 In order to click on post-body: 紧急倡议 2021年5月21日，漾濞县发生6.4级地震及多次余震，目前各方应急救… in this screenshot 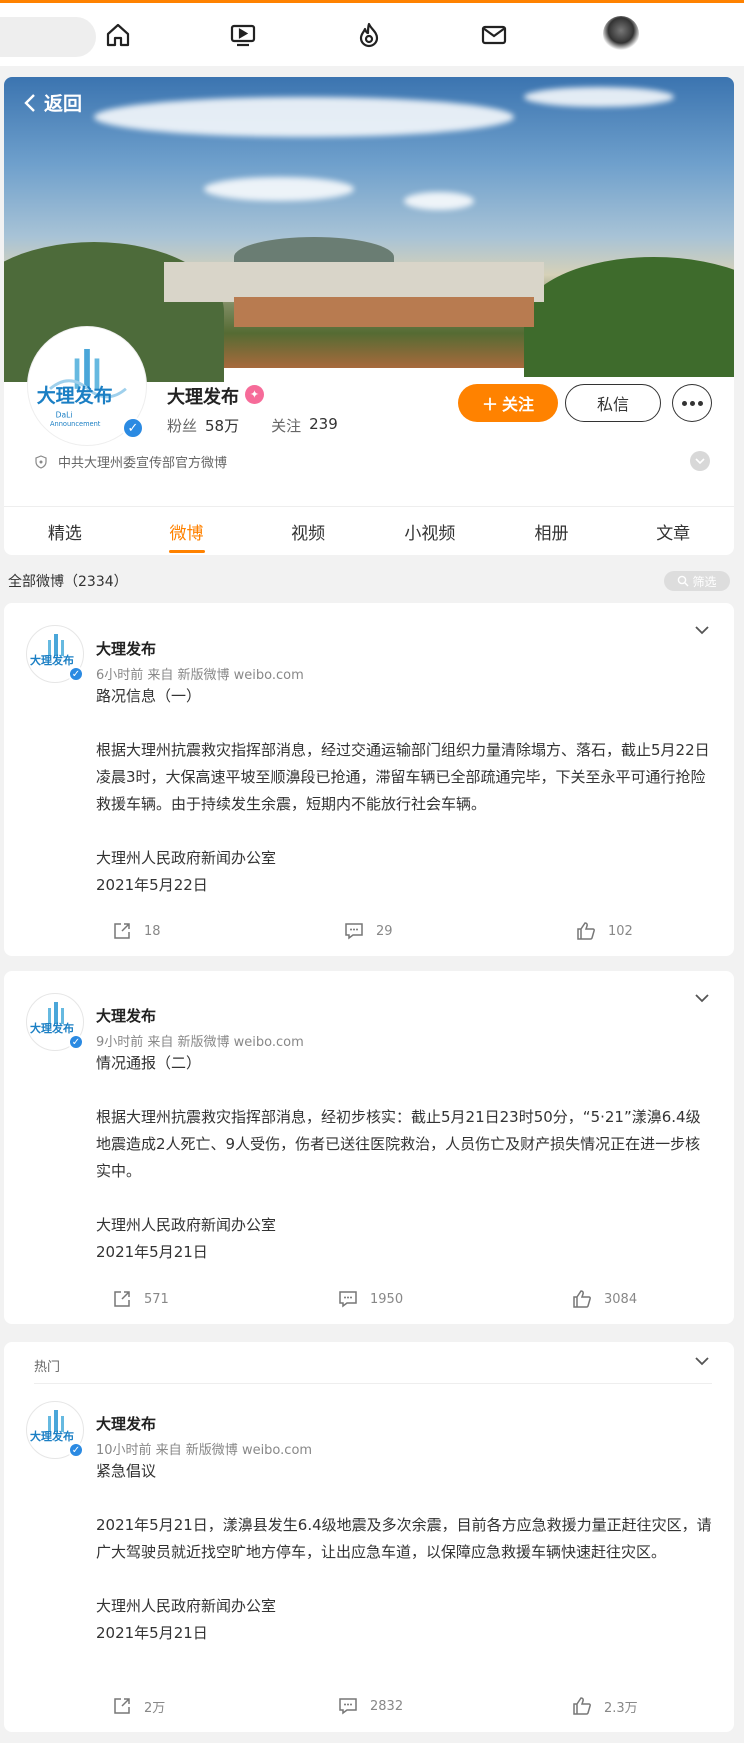, I will do `click(405, 1552)`.